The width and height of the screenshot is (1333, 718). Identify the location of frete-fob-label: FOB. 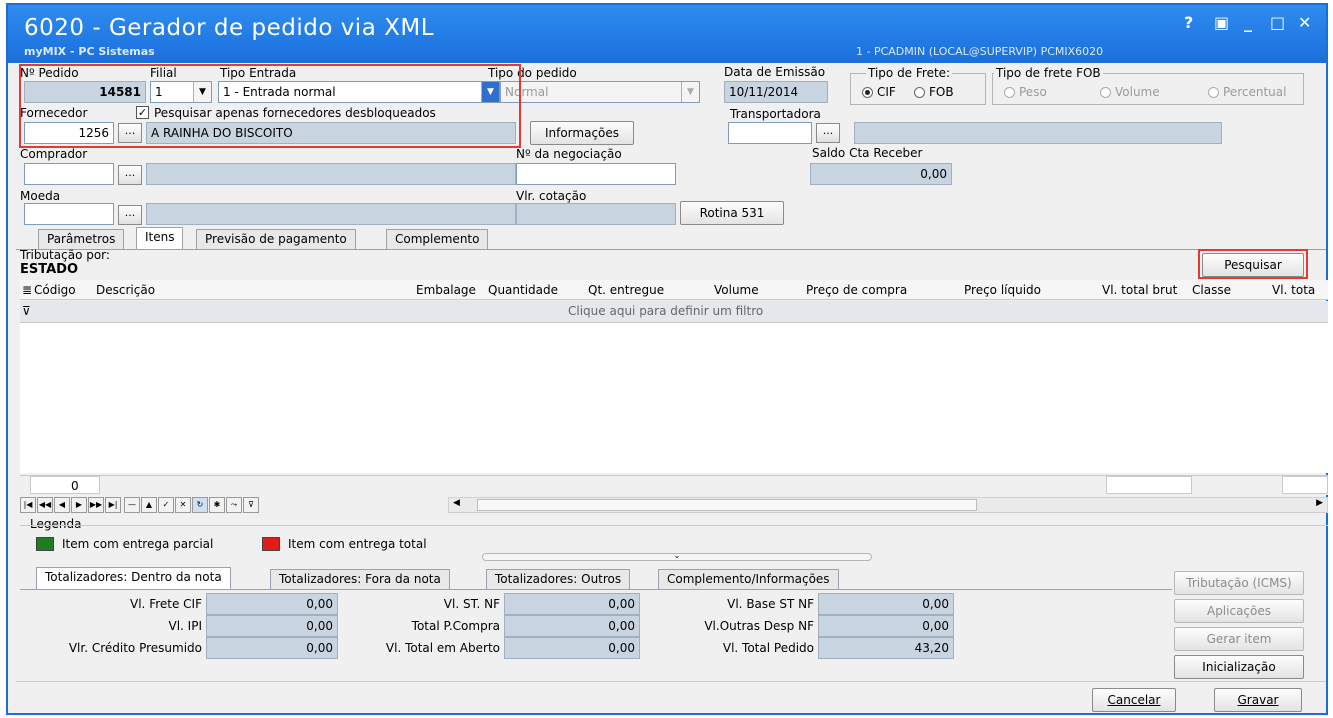
(941, 92).